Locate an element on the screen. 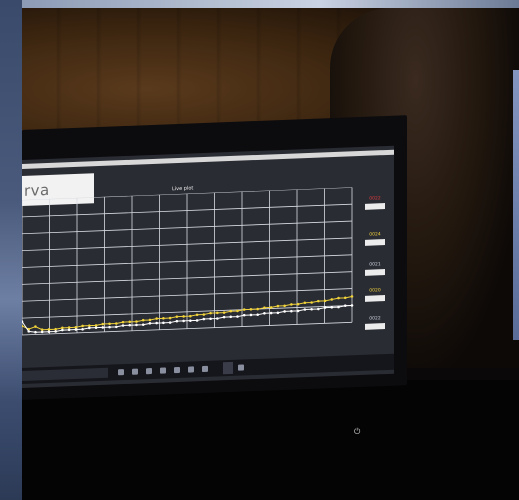 The image size is (519, 500). chart-title: Live plot is located at coordinates (183, 189).